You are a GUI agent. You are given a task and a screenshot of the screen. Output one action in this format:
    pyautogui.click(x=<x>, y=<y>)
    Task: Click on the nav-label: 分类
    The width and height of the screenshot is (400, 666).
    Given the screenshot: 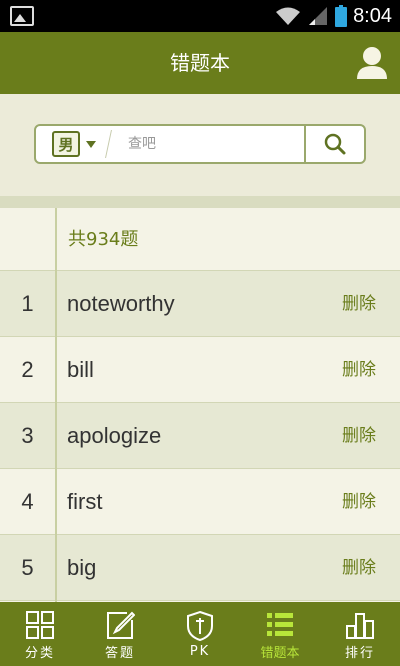 What is the action you would take?
    pyautogui.click(x=39, y=653)
    